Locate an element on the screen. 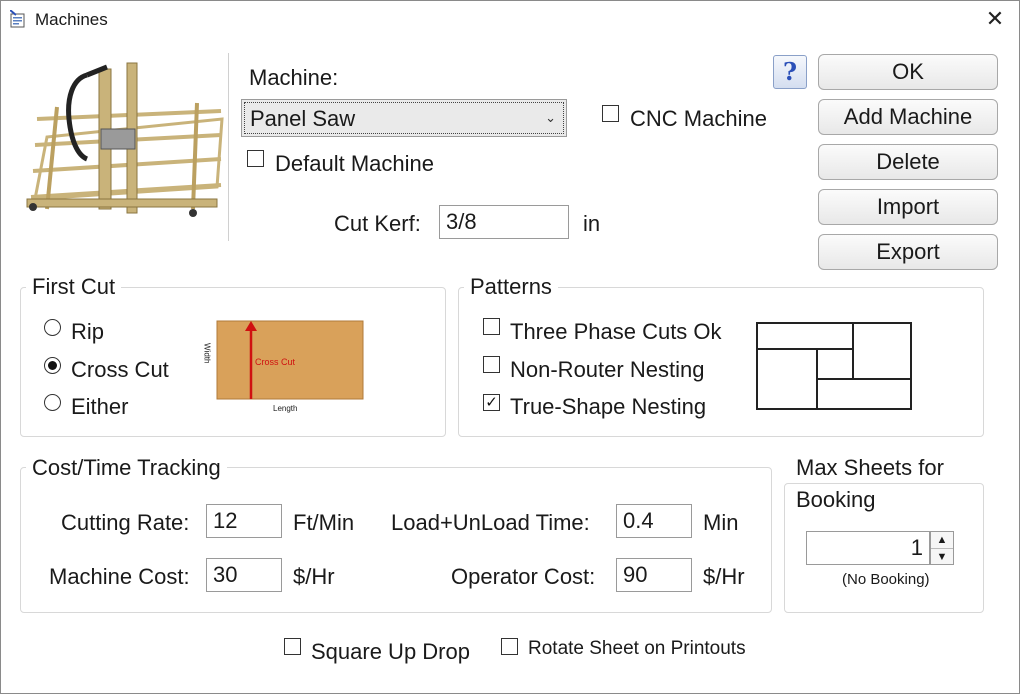  spin-up-icon: ▲ is located at coordinates (942, 540).